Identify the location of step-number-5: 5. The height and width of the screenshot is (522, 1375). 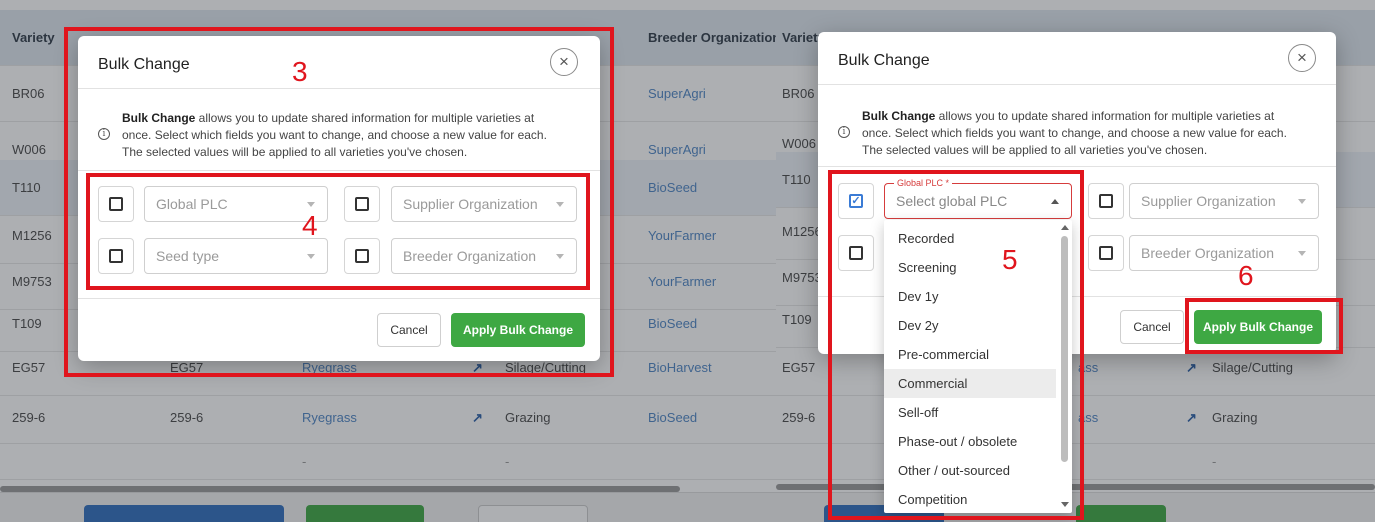
(1010, 259).